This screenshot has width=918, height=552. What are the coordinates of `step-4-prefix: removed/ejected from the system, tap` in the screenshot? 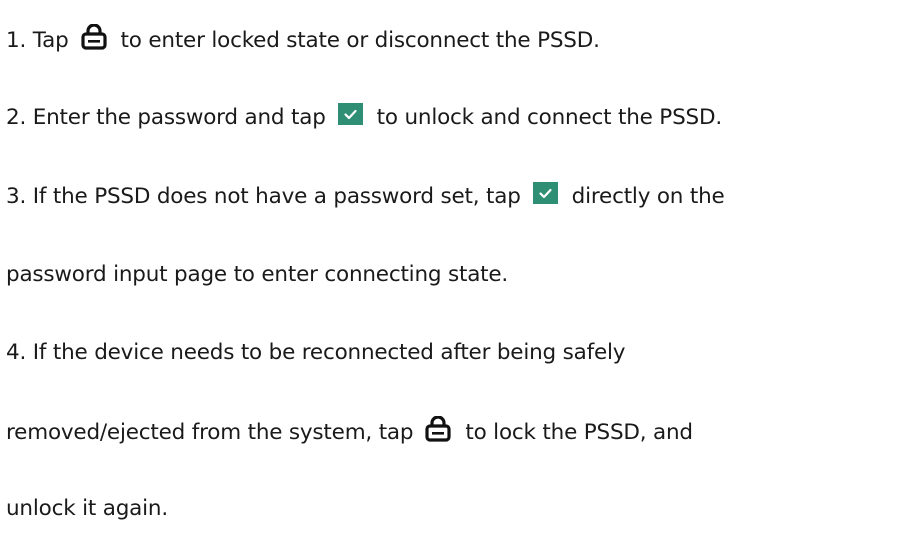 It's located at (210, 432).